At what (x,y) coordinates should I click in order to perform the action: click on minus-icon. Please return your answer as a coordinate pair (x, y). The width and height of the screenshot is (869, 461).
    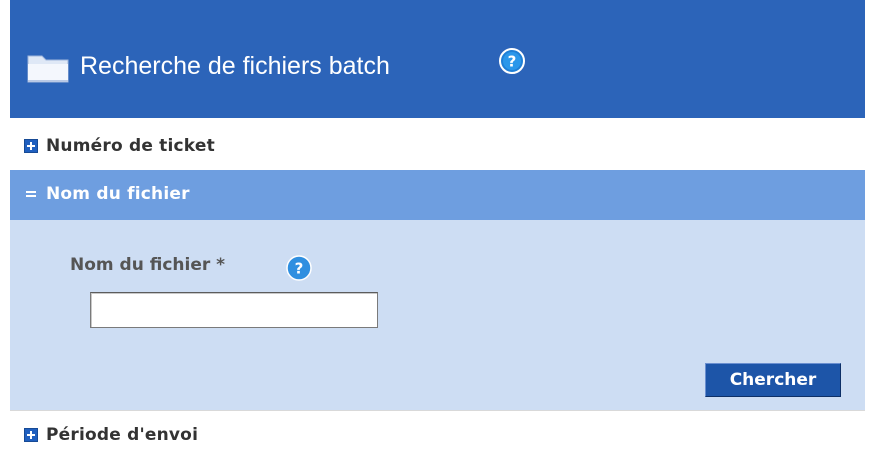
    Looking at the image, I should click on (31, 194).